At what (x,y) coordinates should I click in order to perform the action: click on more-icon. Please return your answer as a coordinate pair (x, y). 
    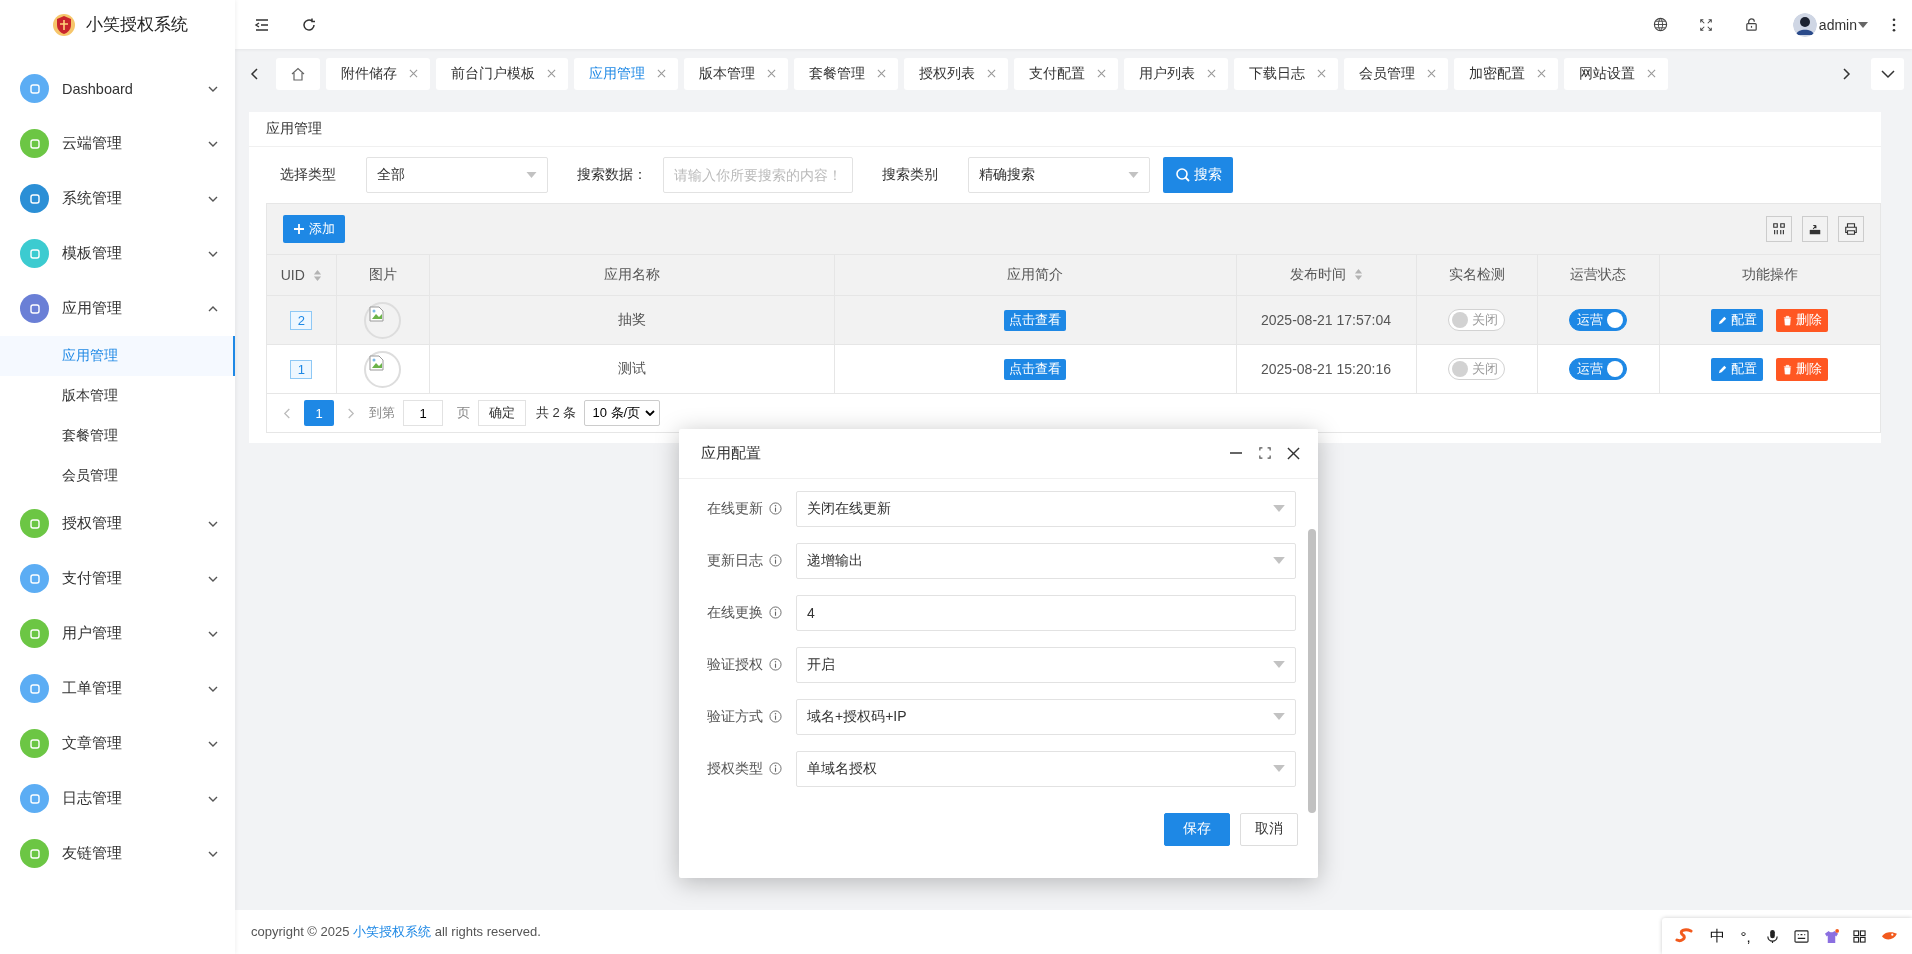
    Looking at the image, I should click on (1894, 24).